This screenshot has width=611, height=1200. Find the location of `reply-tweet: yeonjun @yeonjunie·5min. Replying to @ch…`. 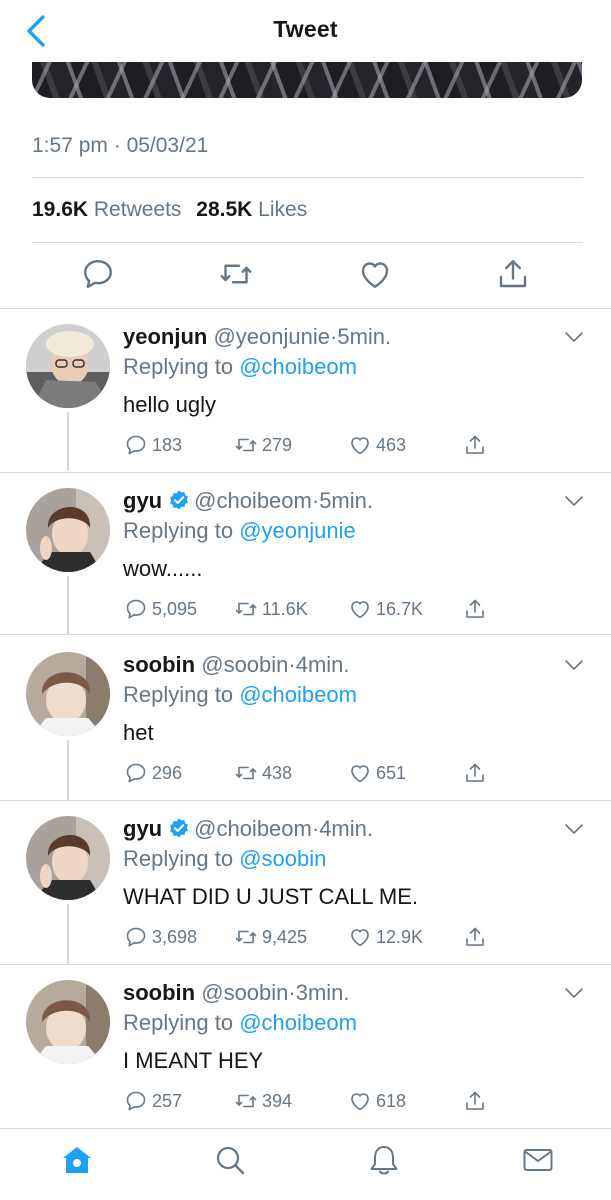

reply-tweet: yeonjun @yeonjunie·5min. Replying to @ch… is located at coordinates (305, 390).